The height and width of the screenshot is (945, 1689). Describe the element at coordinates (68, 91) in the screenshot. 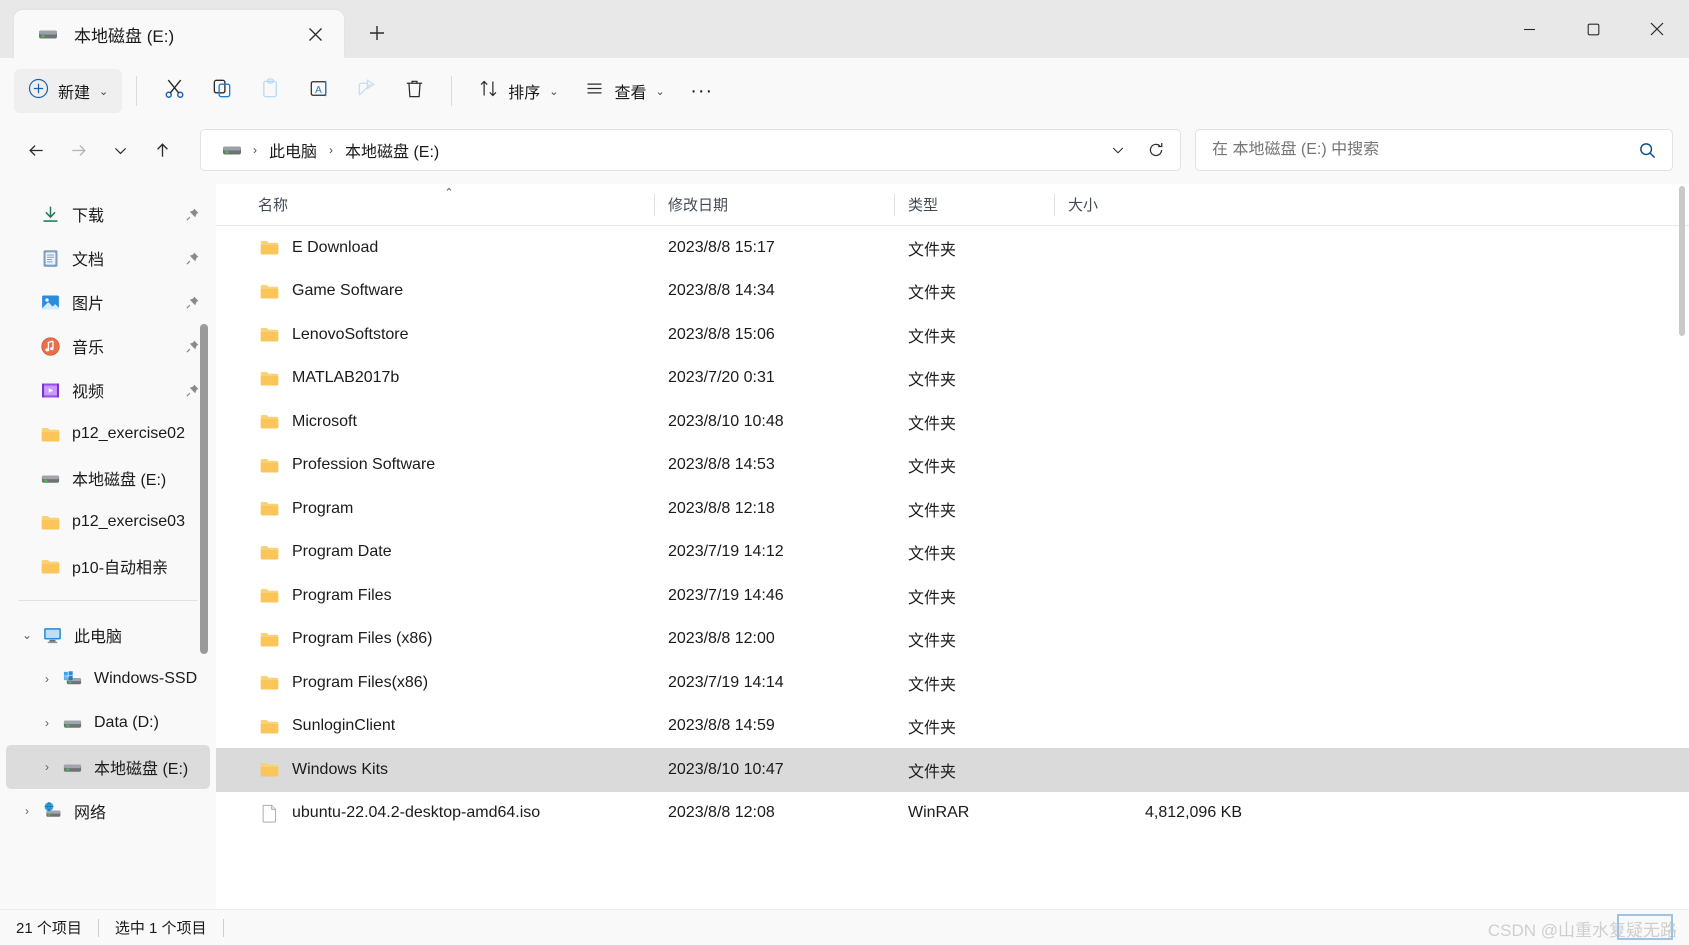

I see `new-button: 新建 ⌄` at that location.